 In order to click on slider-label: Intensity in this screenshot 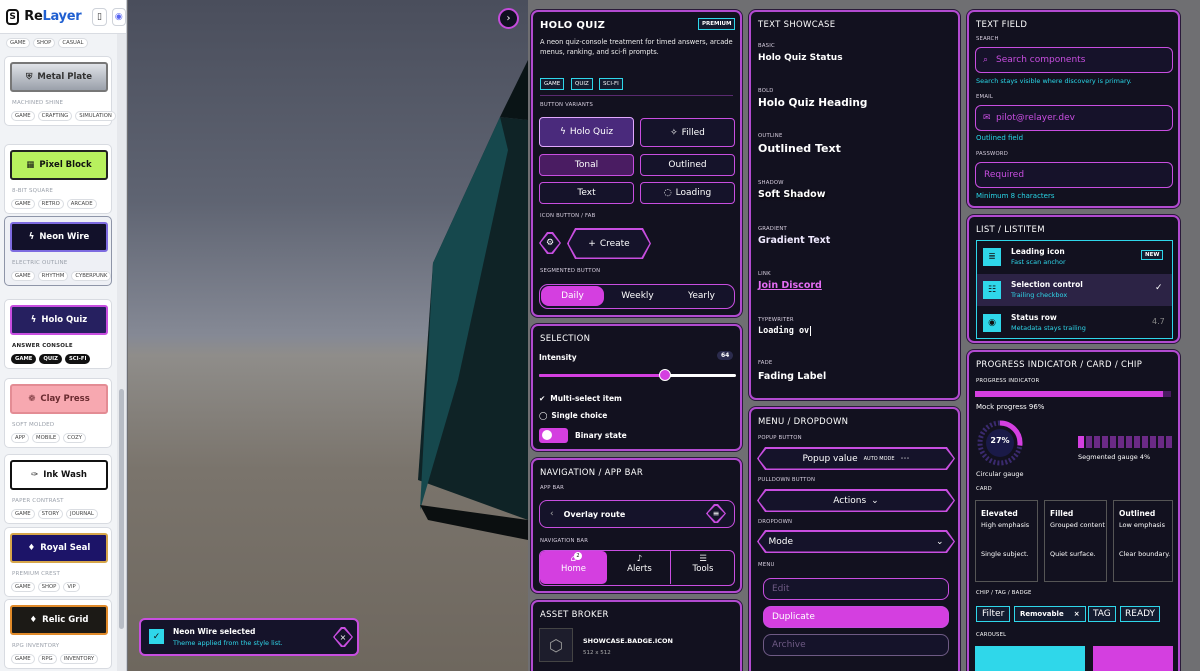, I will do `click(558, 357)`.